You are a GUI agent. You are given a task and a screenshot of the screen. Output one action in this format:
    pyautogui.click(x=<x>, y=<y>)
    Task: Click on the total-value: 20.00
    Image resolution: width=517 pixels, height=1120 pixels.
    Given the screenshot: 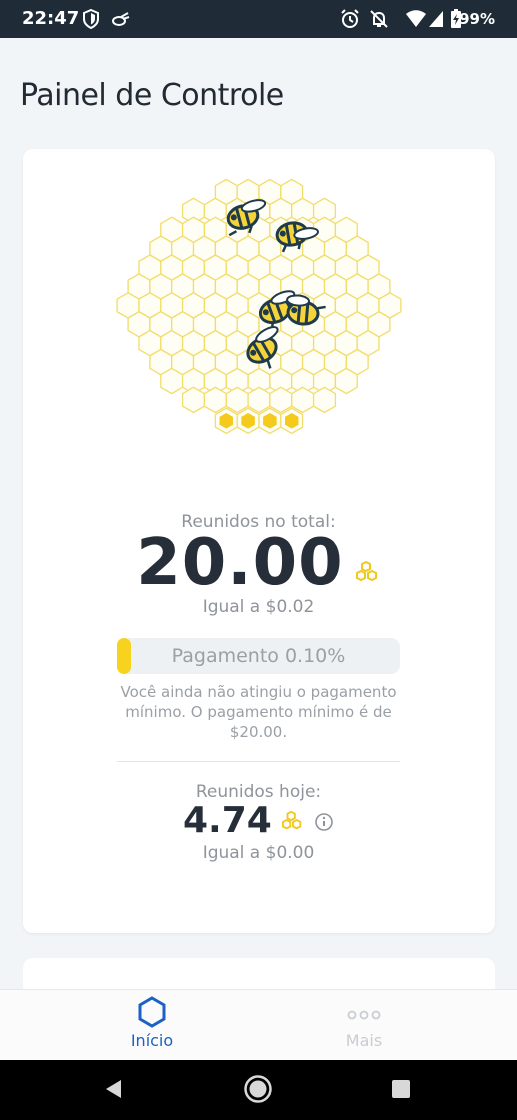 What is the action you would take?
    pyautogui.click(x=240, y=563)
    